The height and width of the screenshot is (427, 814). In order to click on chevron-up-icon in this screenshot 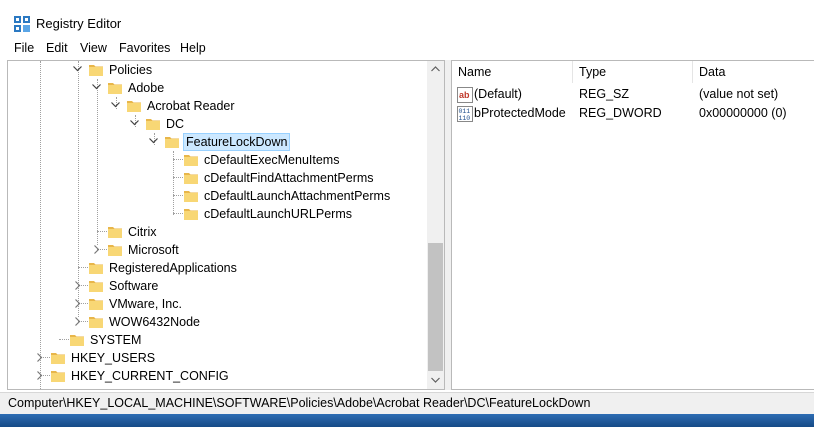, I will do `click(435, 69)`.